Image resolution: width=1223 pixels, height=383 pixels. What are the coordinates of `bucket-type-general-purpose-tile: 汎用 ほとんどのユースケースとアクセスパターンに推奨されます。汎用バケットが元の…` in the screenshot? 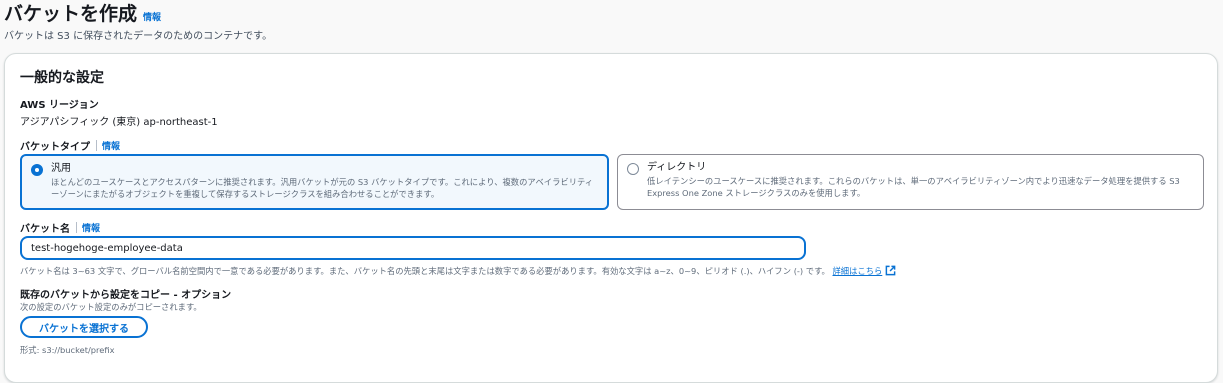 It's located at (314, 182).